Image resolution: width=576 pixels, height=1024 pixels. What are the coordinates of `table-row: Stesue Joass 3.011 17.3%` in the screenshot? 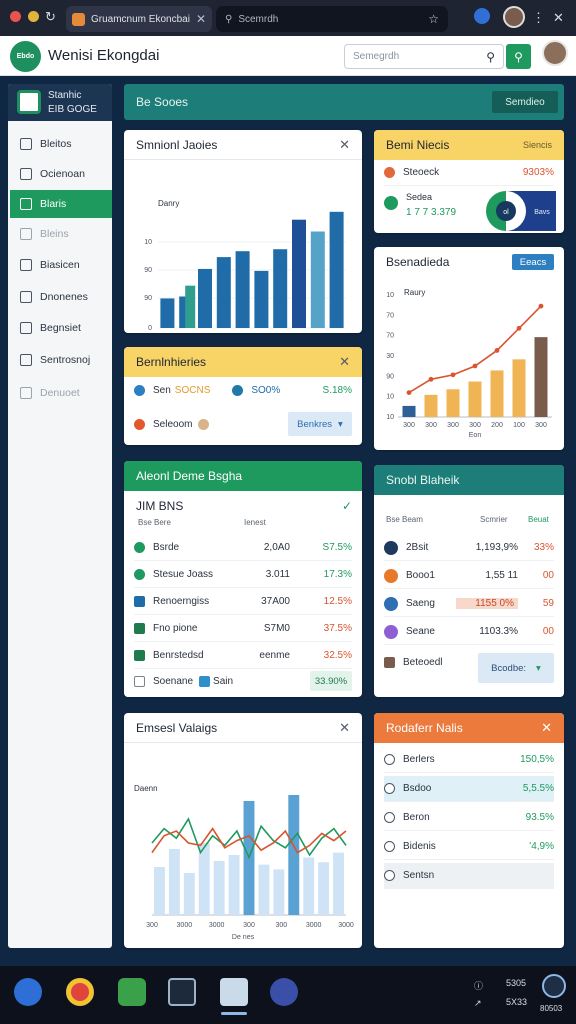 It's located at (243, 575).